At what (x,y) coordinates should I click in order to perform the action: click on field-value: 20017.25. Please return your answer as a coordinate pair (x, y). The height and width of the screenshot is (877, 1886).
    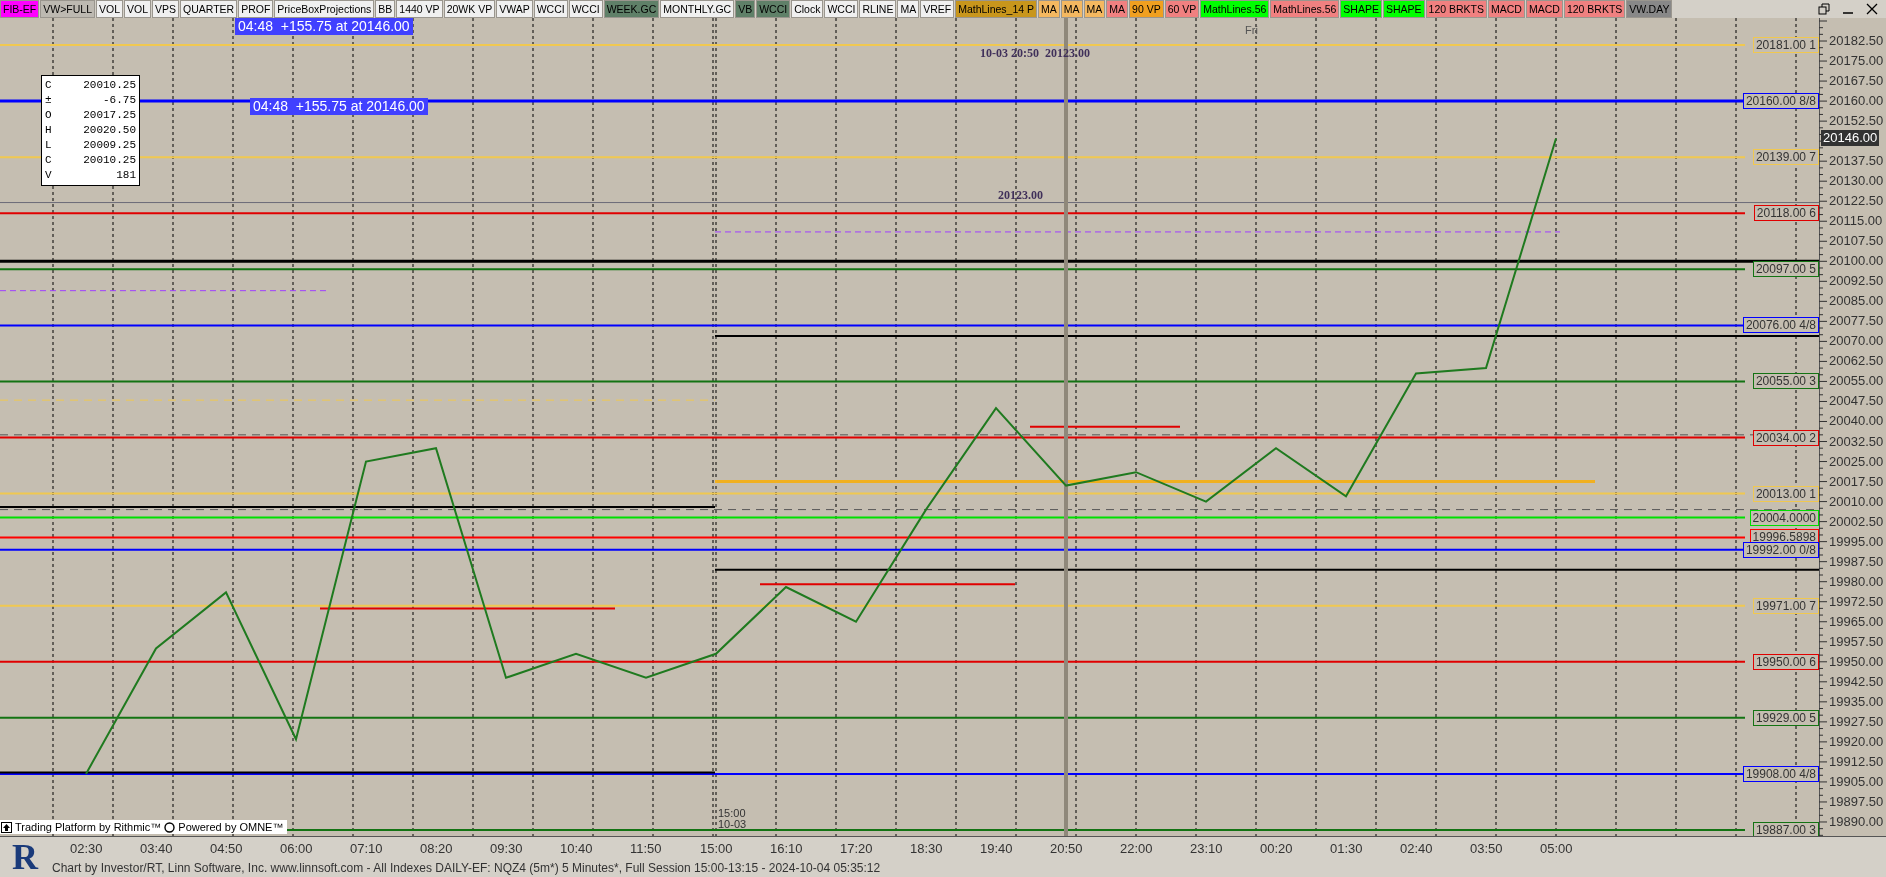
    Looking at the image, I should click on (109, 115).